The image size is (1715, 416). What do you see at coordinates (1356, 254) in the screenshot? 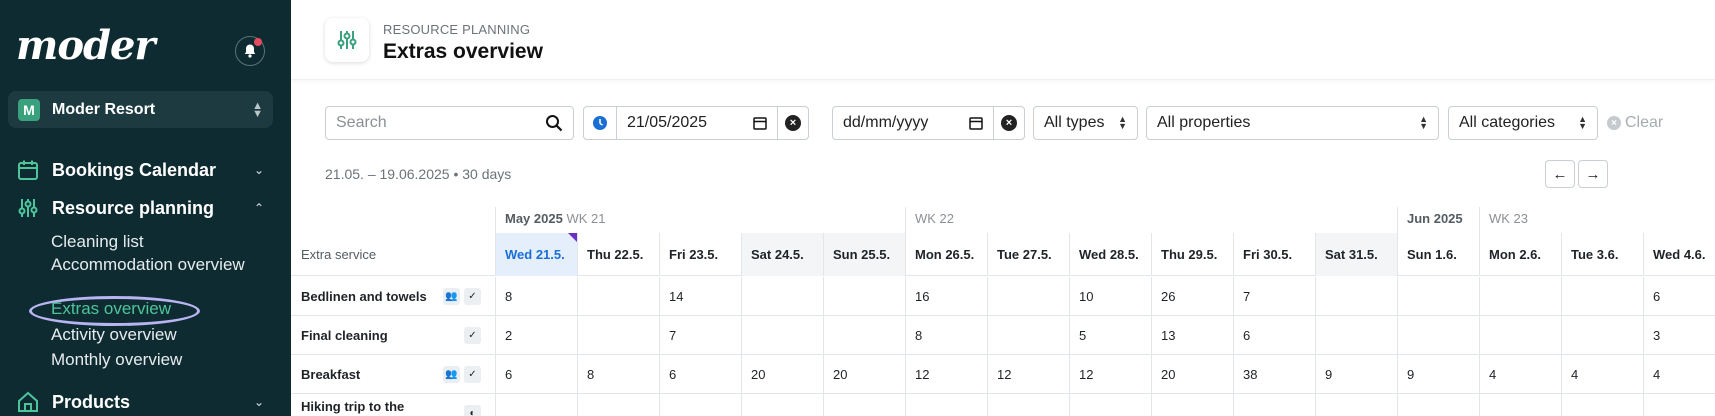
I see `day-header: Sat 31.5.` at bounding box center [1356, 254].